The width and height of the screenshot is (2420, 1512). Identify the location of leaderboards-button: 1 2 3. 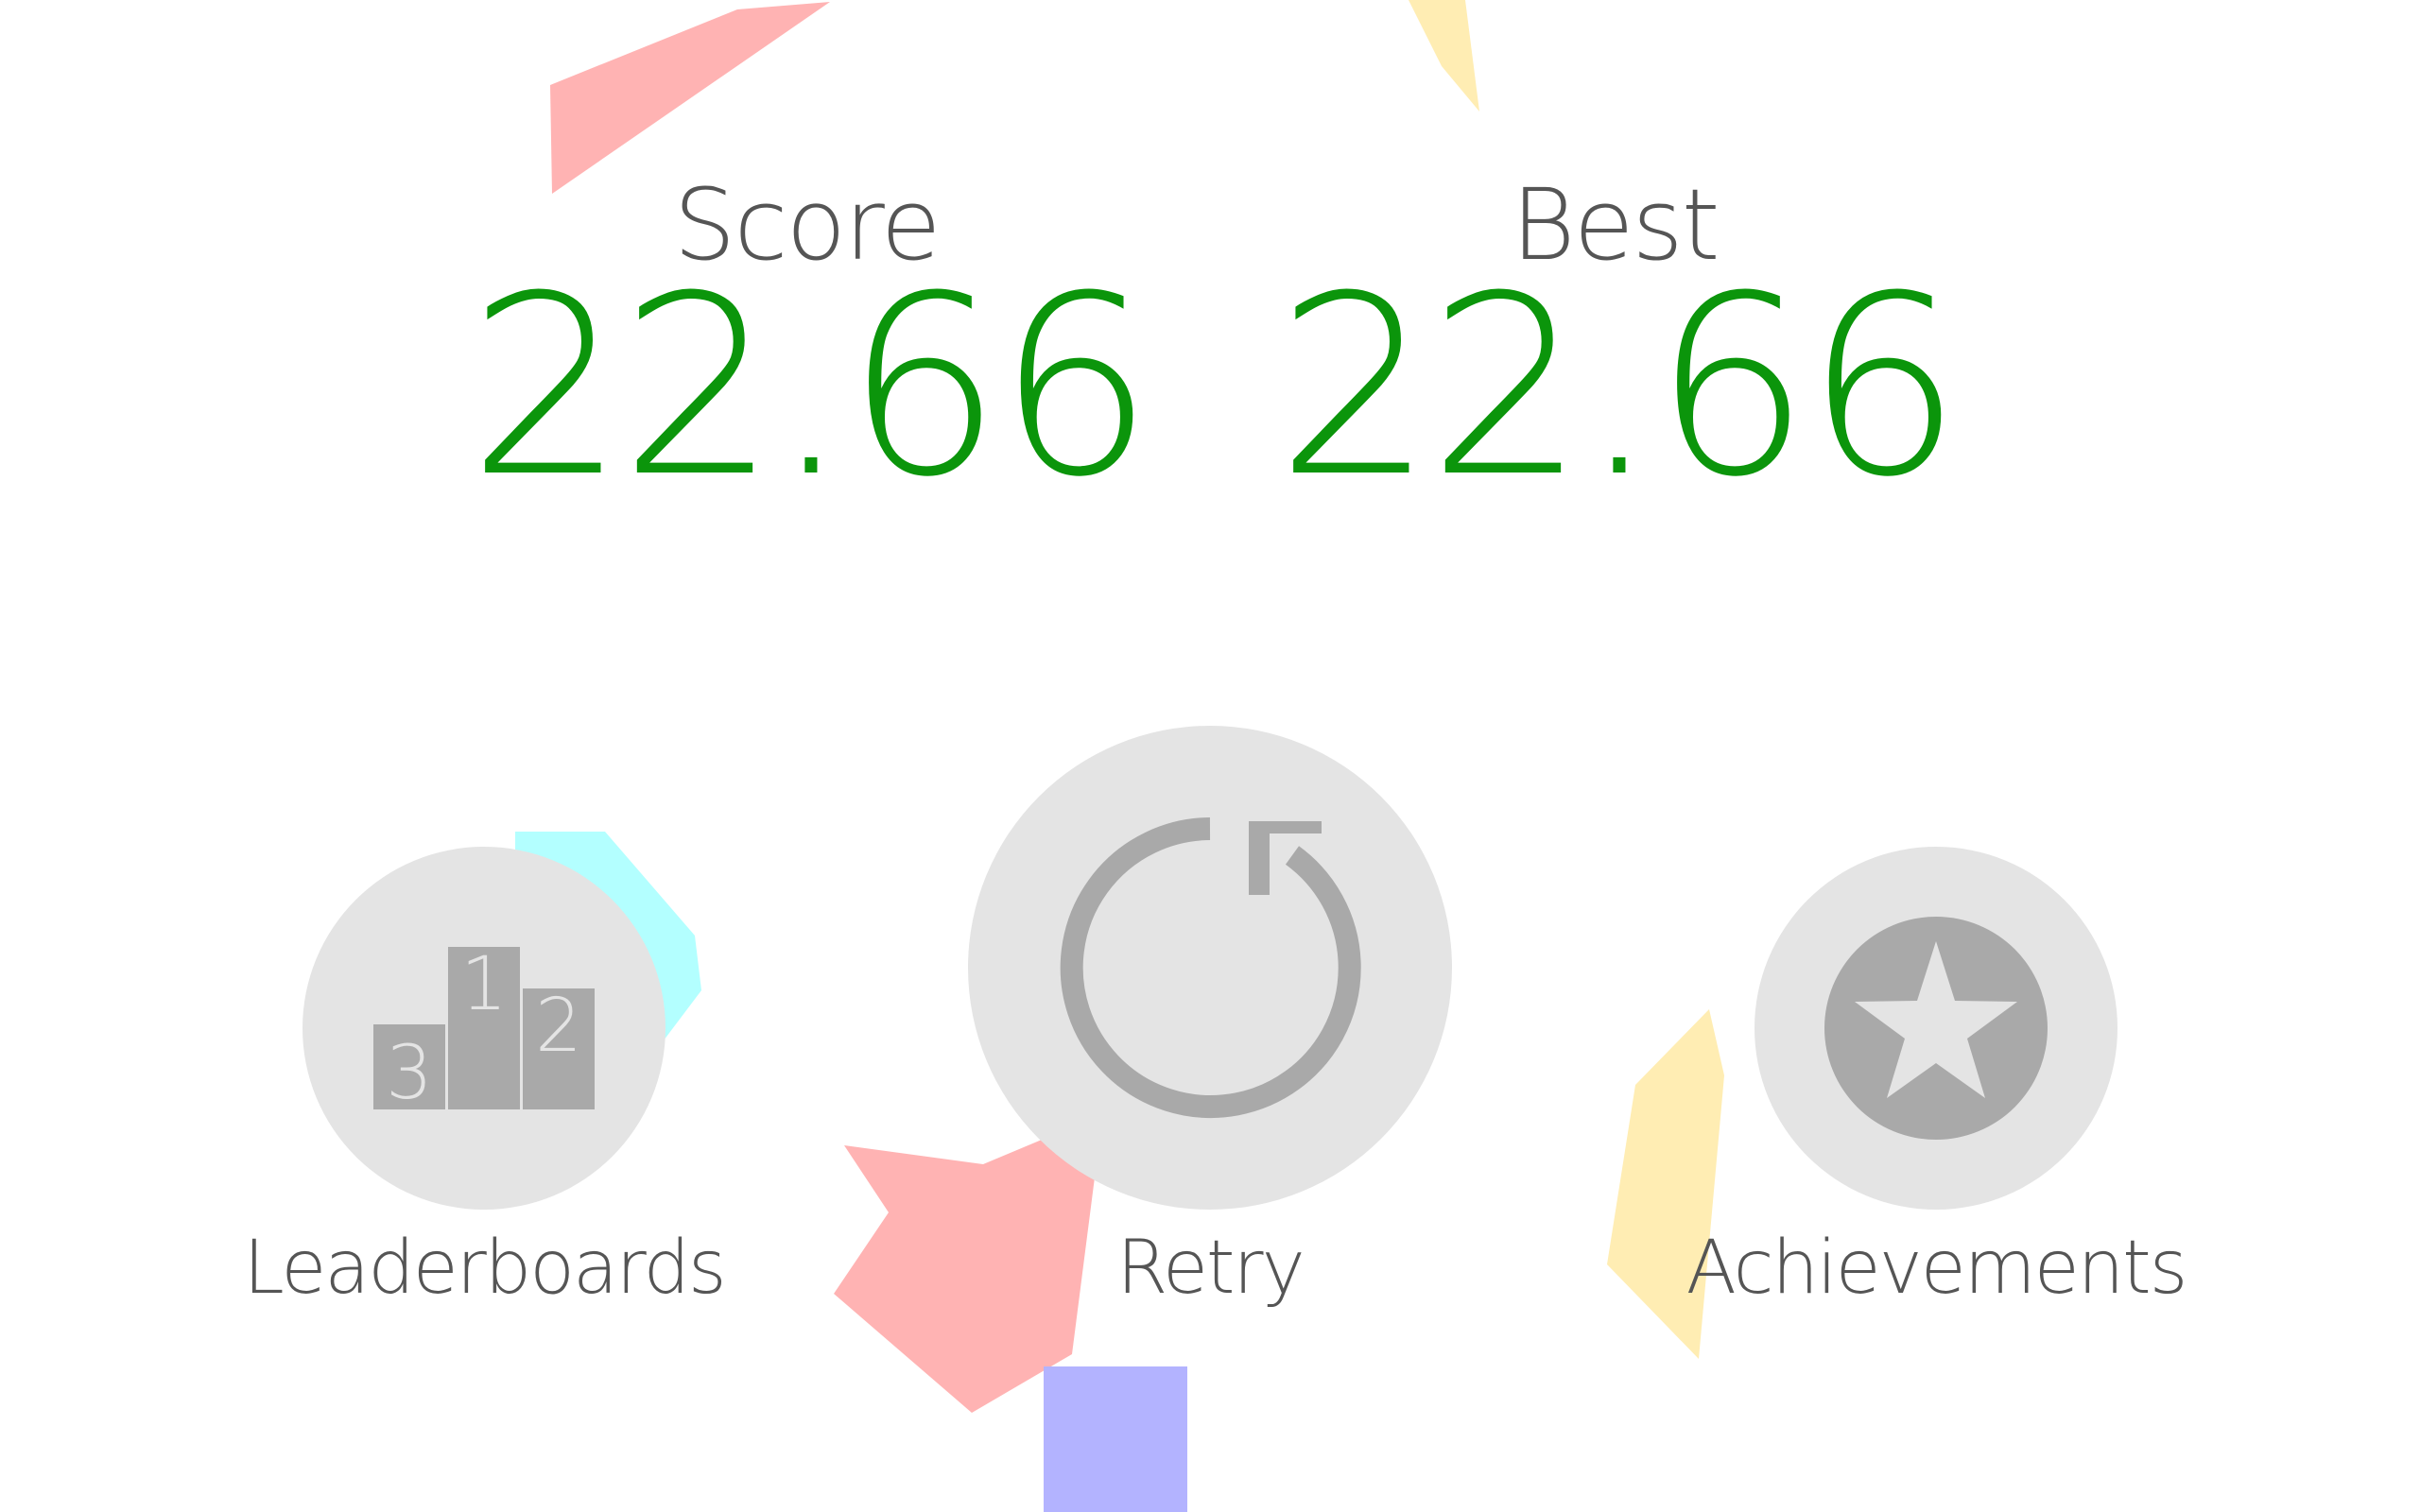
(484, 1028).